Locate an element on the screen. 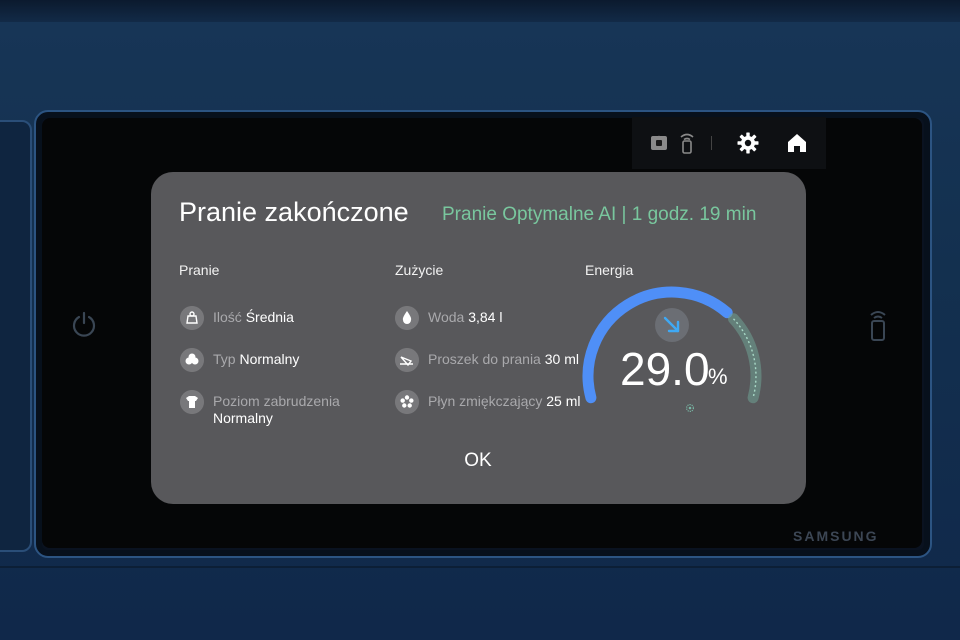 The image size is (960, 640). home-icon is located at coordinates (797, 143).